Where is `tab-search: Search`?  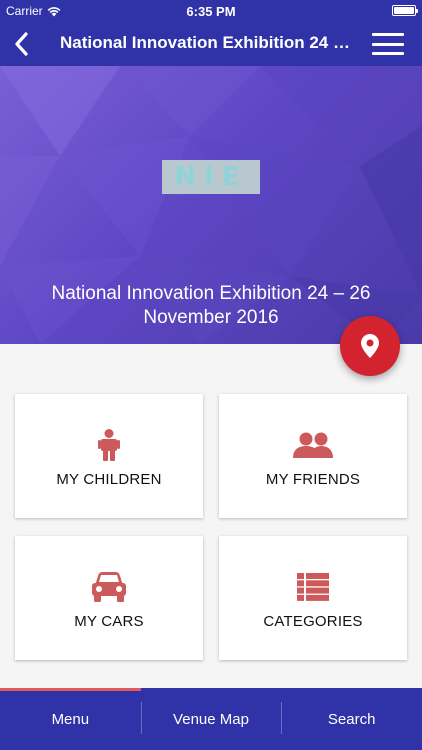
tab-search: Search is located at coordinates (351, 719).